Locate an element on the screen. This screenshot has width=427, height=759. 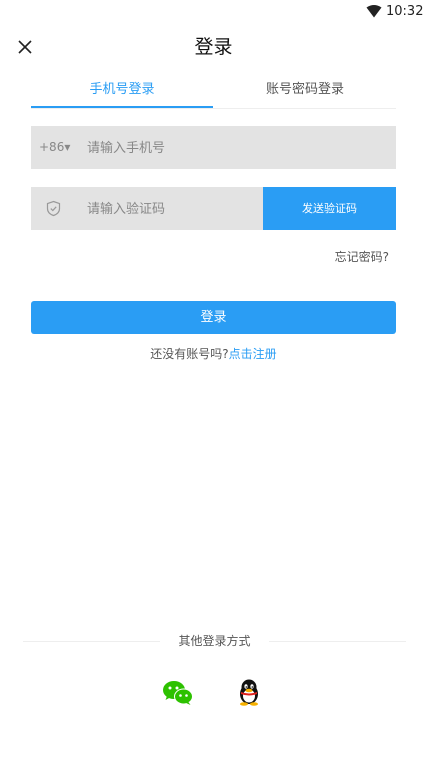
tab-password-login: 账号密码登录 is located at coordinates (305, 91).